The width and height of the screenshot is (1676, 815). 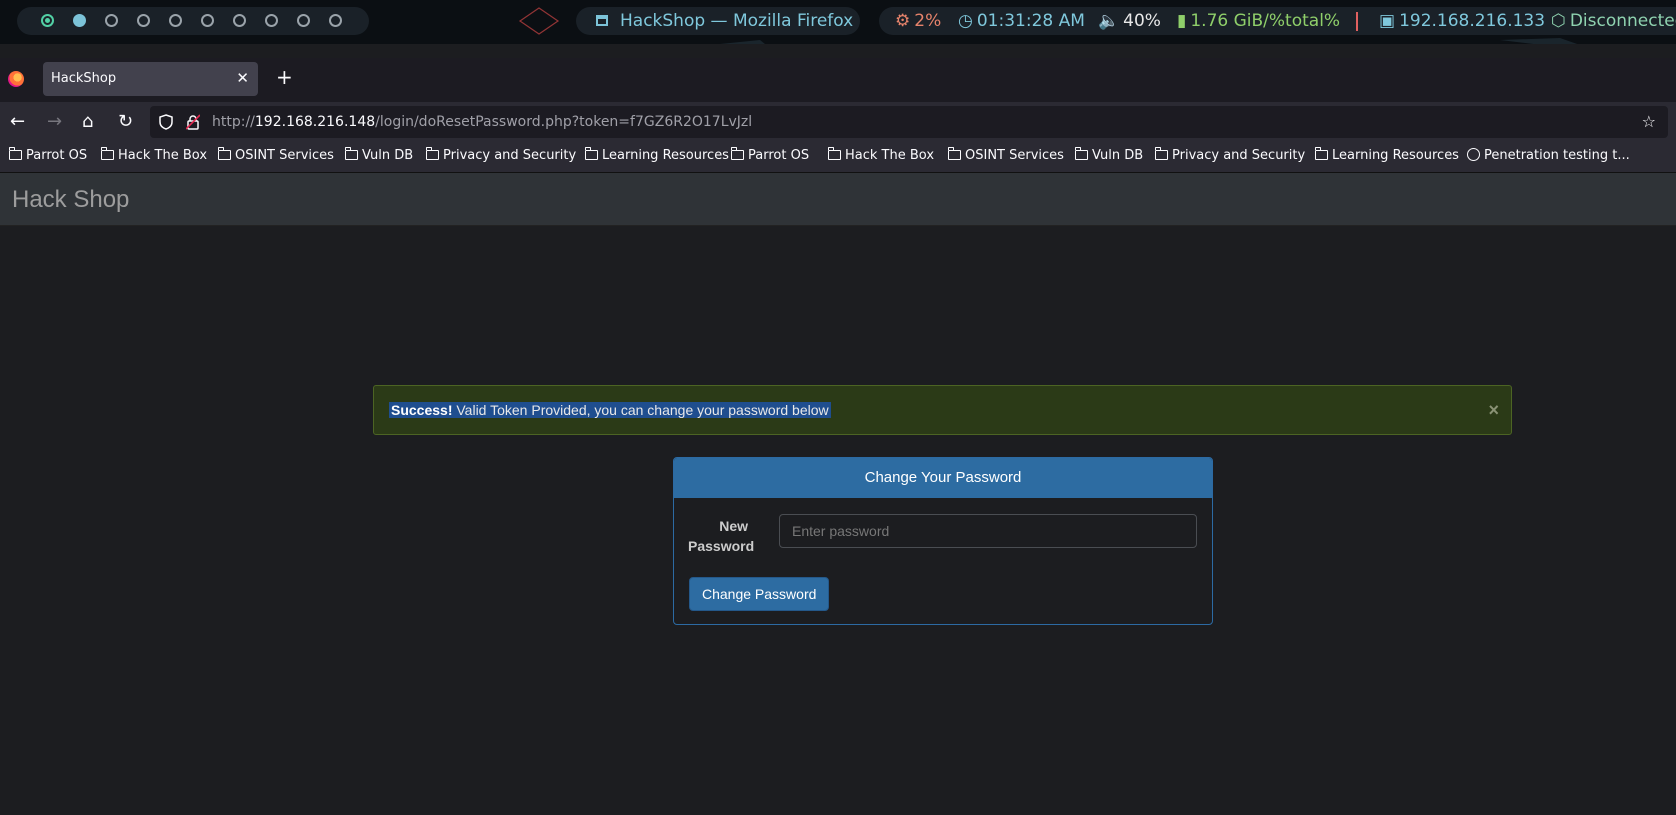 I want to click on reload-button: ↻, so click(x=125, y=121).